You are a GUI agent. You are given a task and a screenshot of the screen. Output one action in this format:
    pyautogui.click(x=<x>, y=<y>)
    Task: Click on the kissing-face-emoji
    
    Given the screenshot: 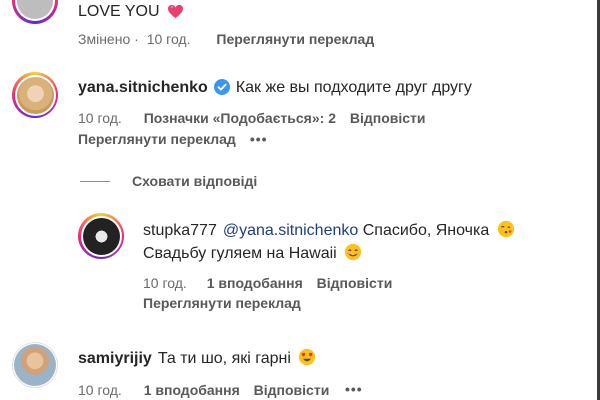 What is the action you would take?
    pyautogui.click(x=505, y=229)
    